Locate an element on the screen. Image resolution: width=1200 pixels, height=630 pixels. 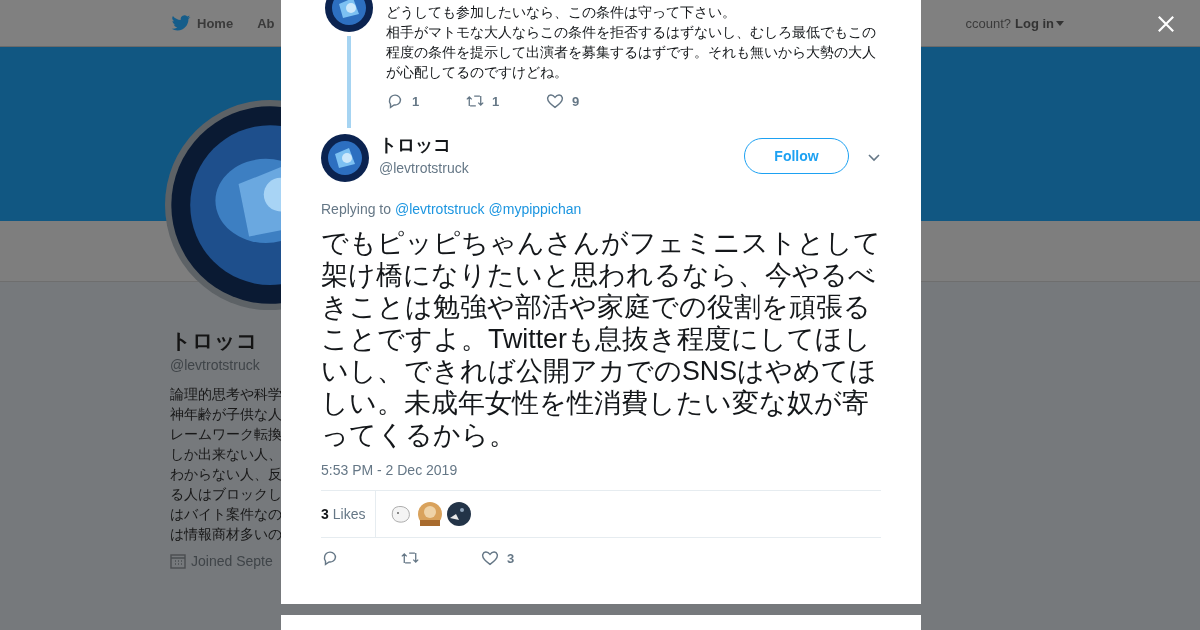
reply-button: 1 is located at coordinates (426, 101).